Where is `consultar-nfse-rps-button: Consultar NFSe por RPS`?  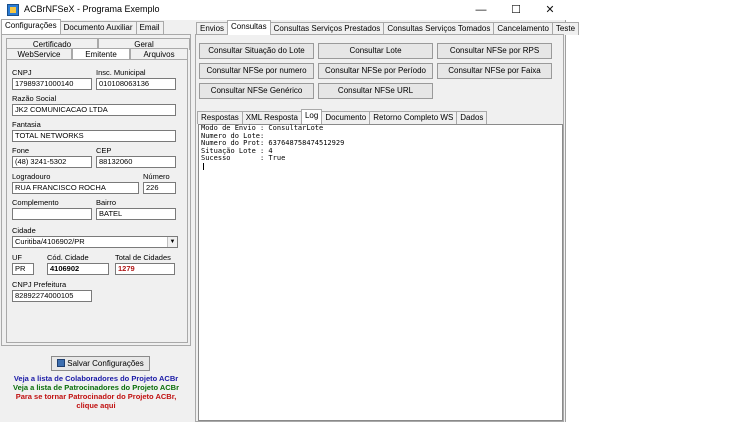 consultar-nfse-rps-button: Consultar NFSe por RPS is located at coordinates (494, 51).